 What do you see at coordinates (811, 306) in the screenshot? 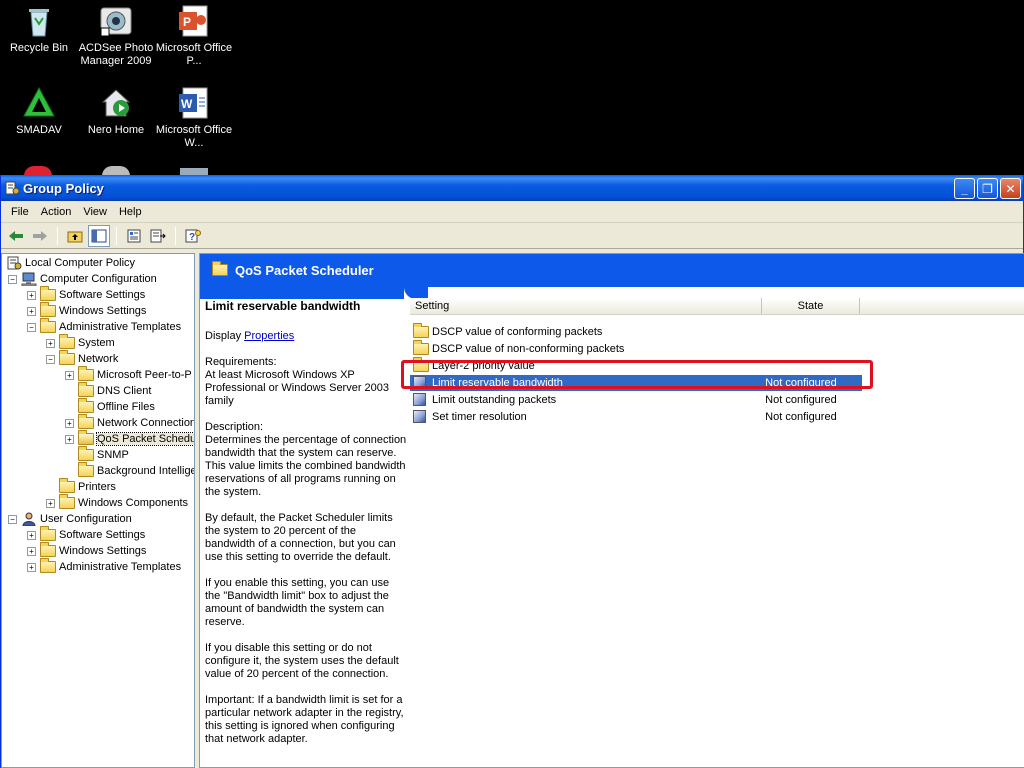
I see `column-header-state: State` at bounding box center [811, 306].